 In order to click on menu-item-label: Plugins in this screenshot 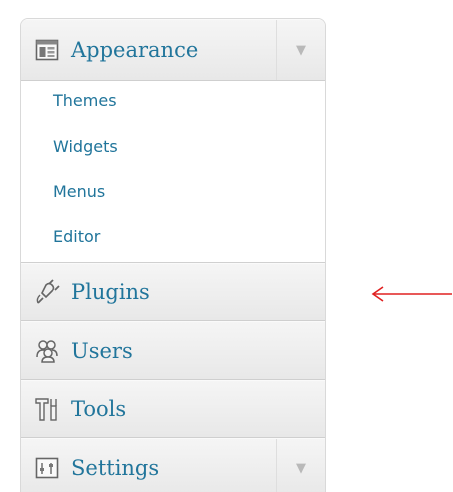, I will do `click(110, 292)`.